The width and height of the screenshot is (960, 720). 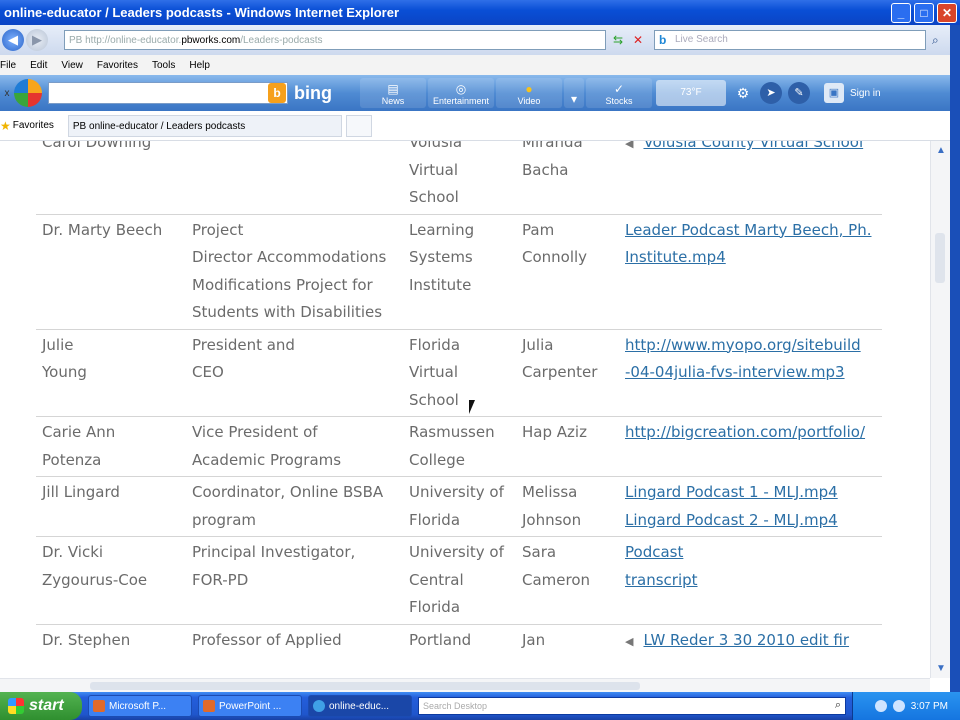 What do you see at coordinates (117, 65) in the screenshot?
I see `menu-favorites: Favorites` at bounding box center [117, 65].